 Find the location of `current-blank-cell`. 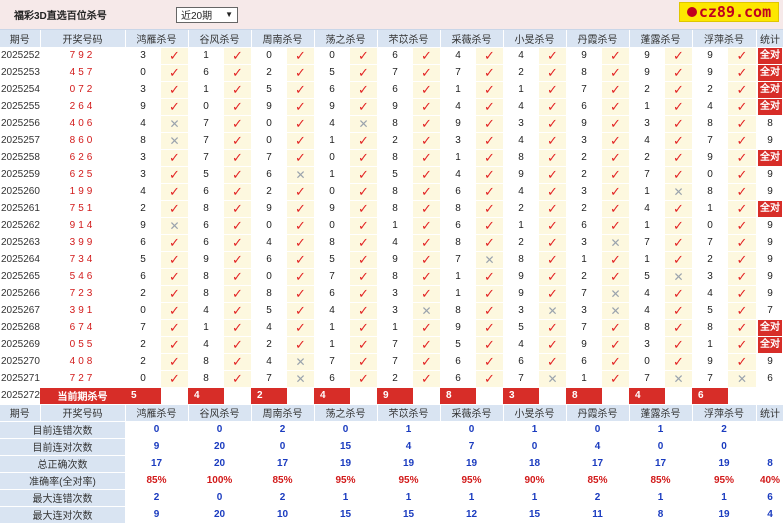

current-blank-cell is located at coordinates (678, 396).